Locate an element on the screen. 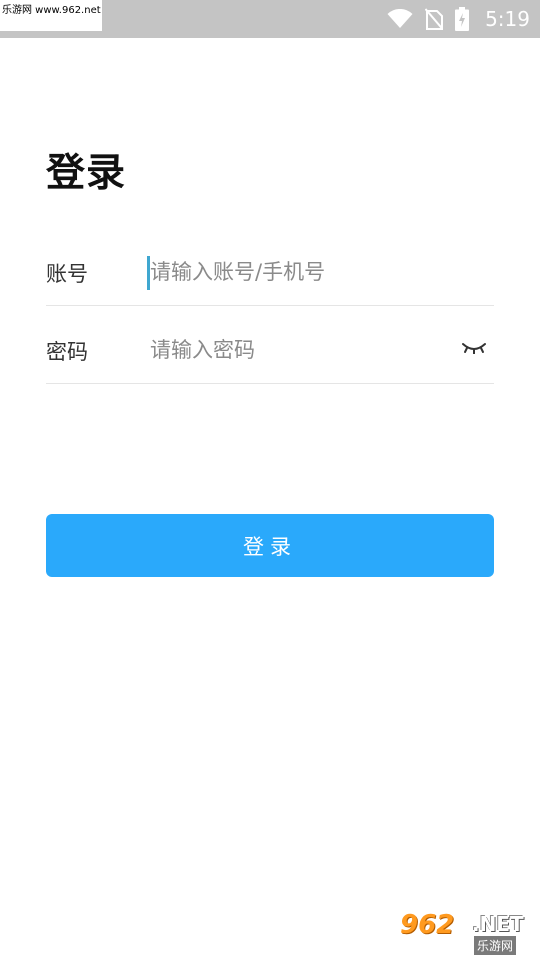 The width and height of the screenshot is (540, 960). battery-charging-icon is located at coordinates (462, 19).